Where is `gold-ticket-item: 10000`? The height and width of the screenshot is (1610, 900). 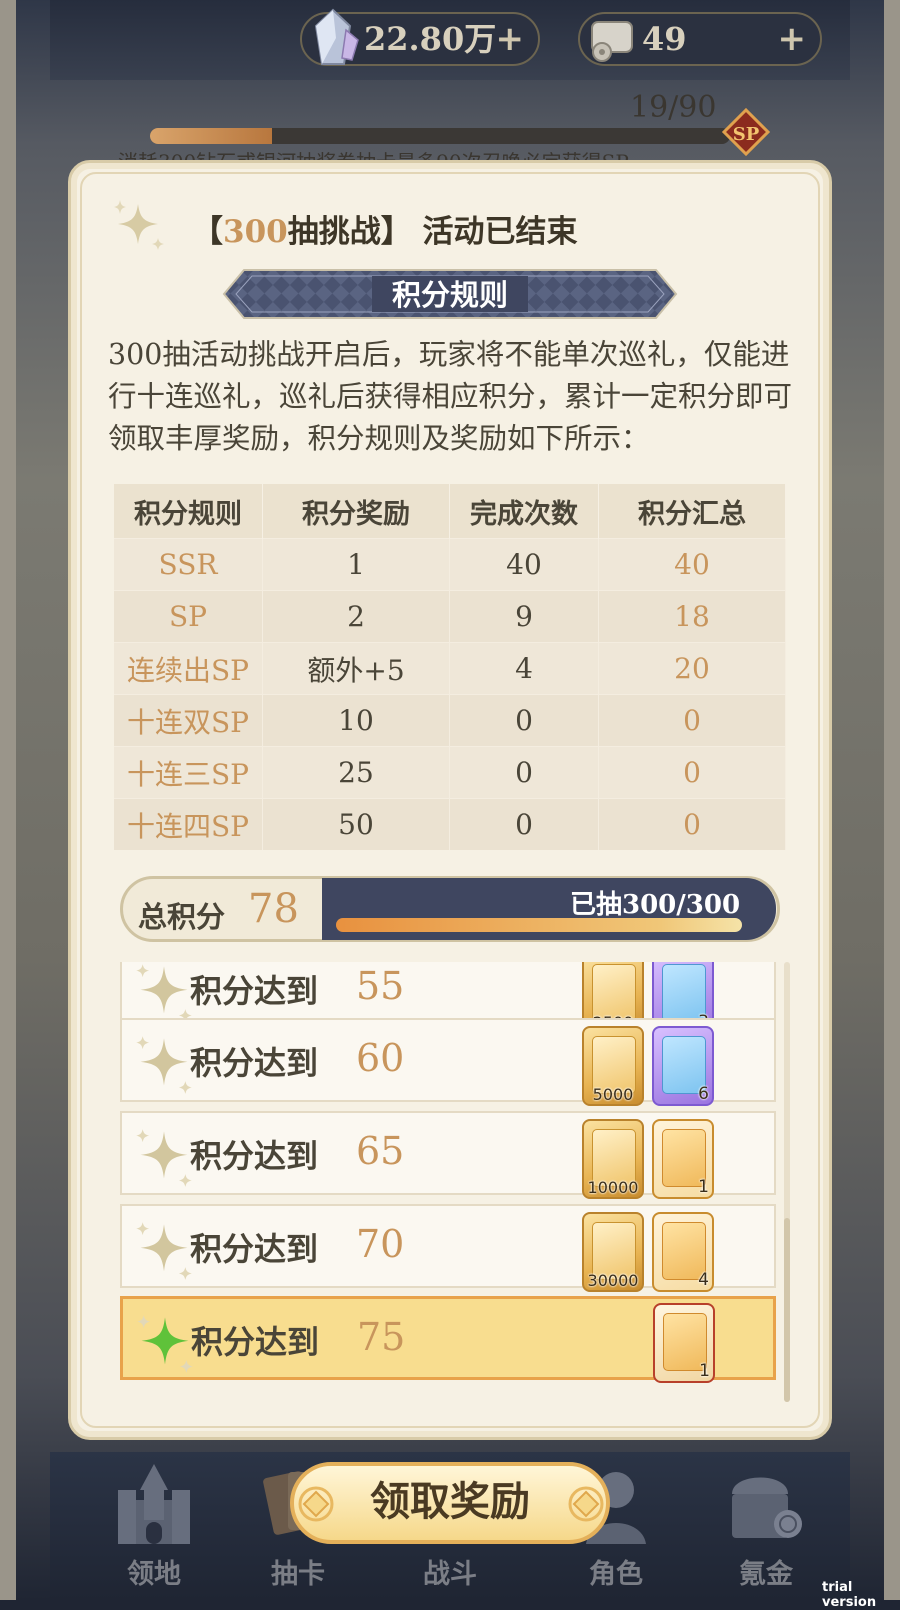
gold-ticket-item: 10000 is located at coordinates (613, 1159).